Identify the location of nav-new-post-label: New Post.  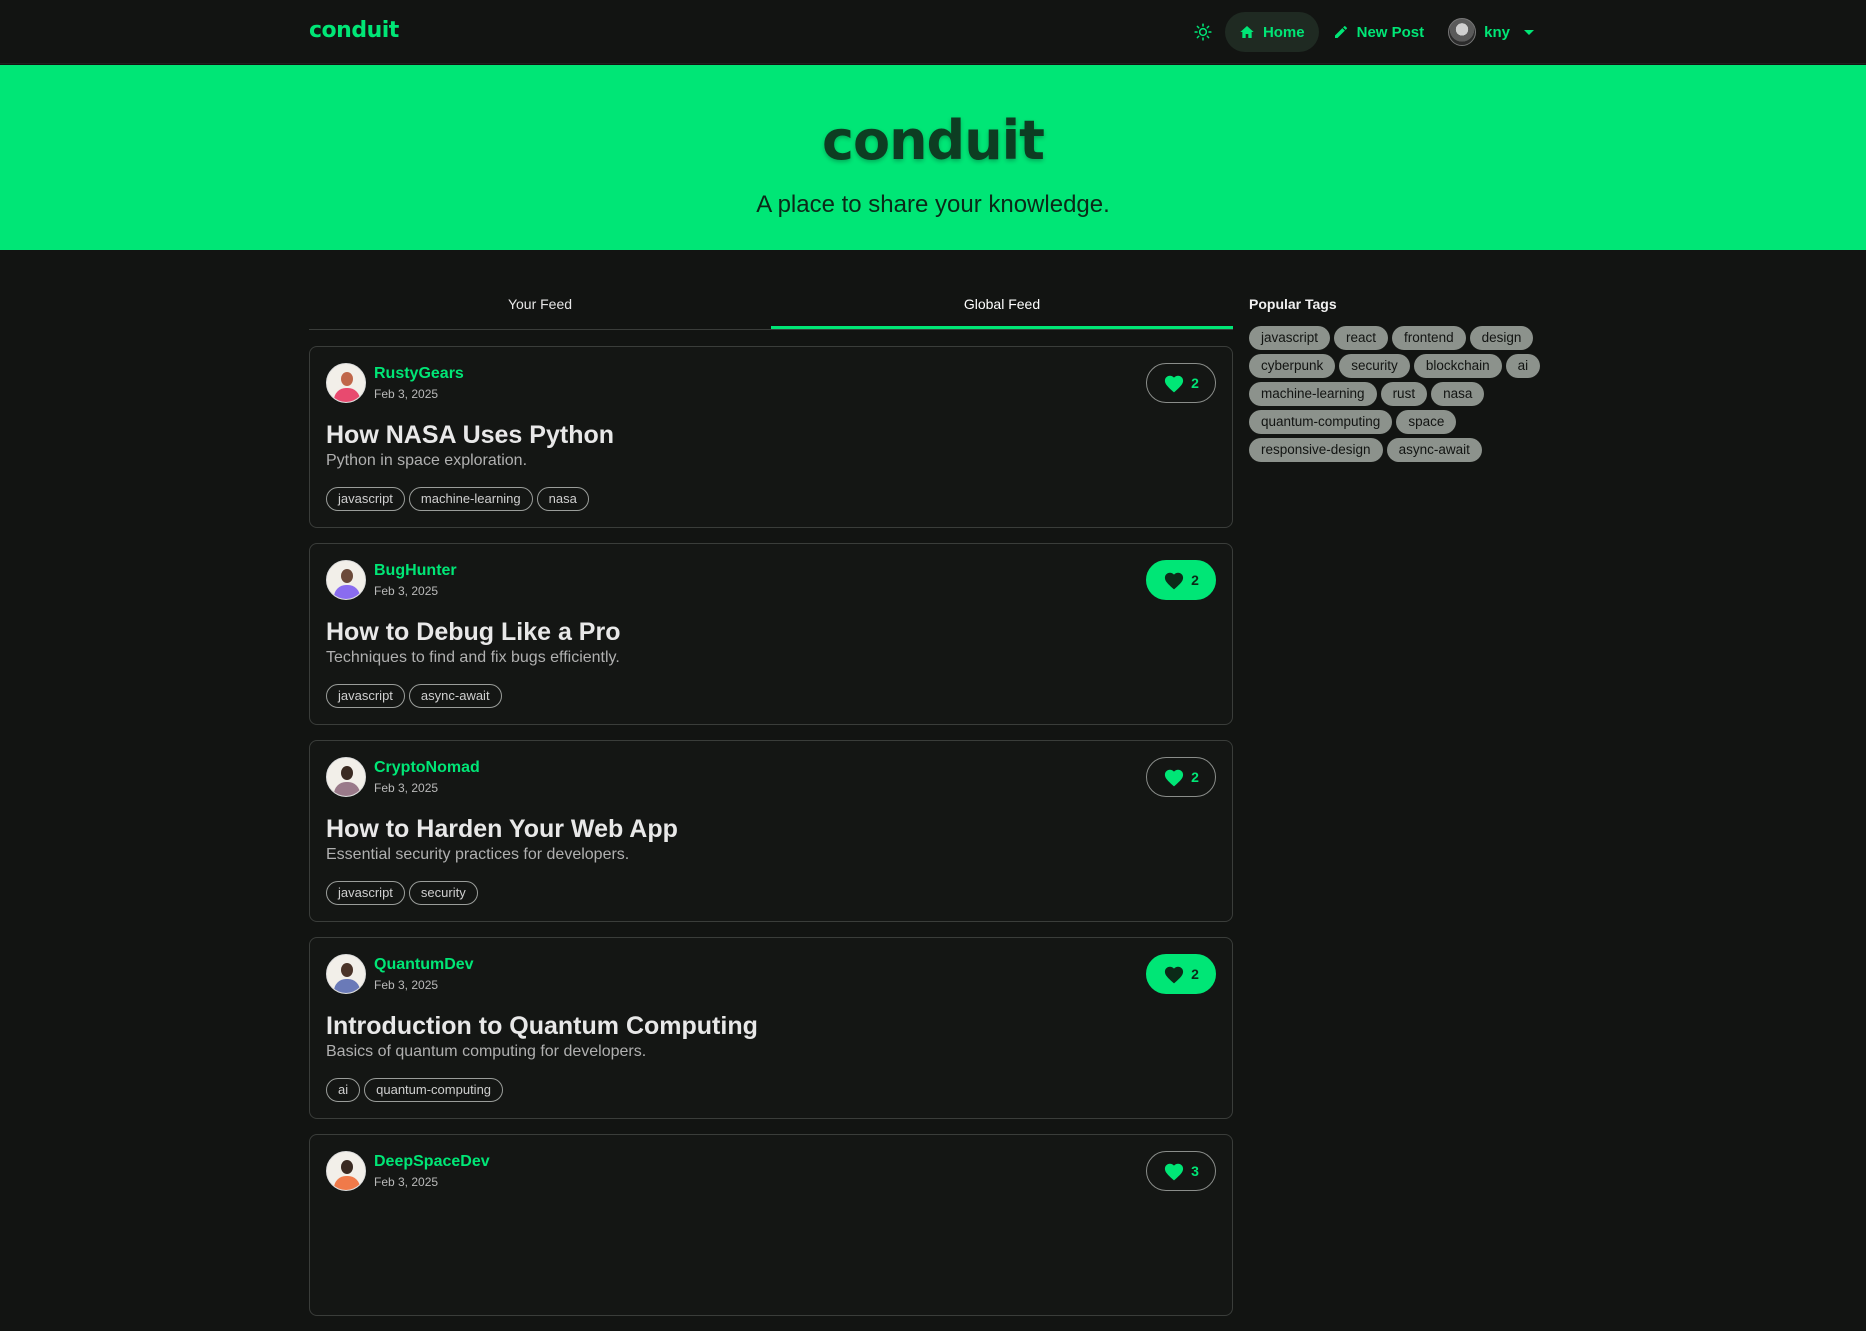
(1390, 32).